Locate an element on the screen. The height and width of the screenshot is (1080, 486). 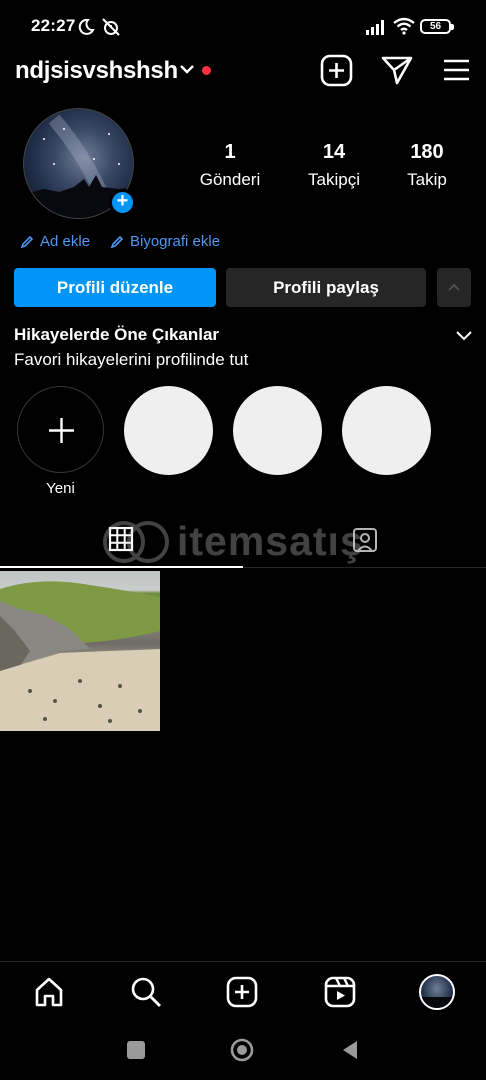
reels-icon is located at coordinates (340, 992).